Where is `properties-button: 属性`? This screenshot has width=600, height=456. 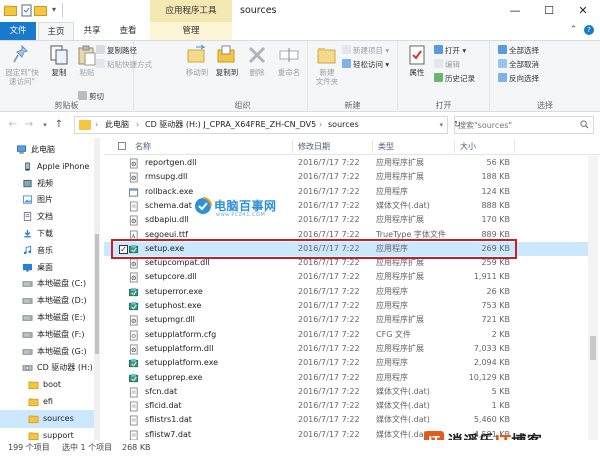 properties-button: 属性 is located at coordinates (417, 60).